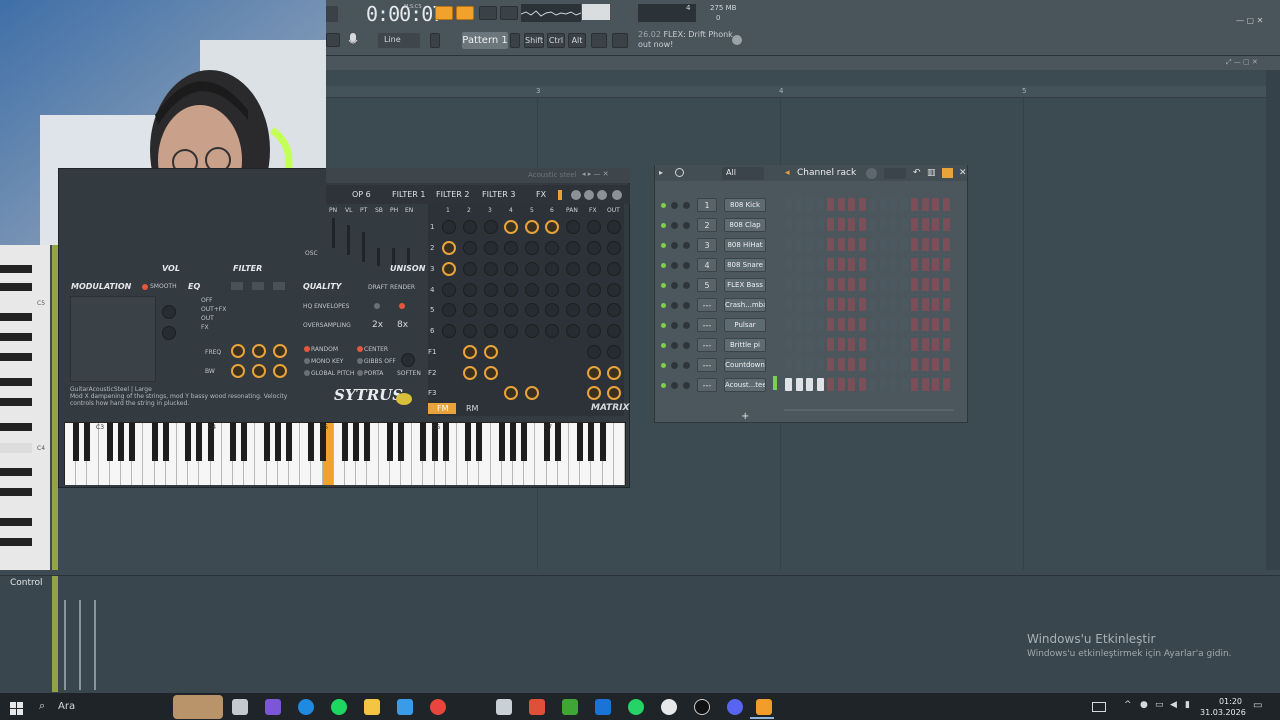 The width and height of the screenshot is (1280, 720). Describe the element at coordinates (472, 408) in the screenshot. I see `rm-button: RM` at that location.